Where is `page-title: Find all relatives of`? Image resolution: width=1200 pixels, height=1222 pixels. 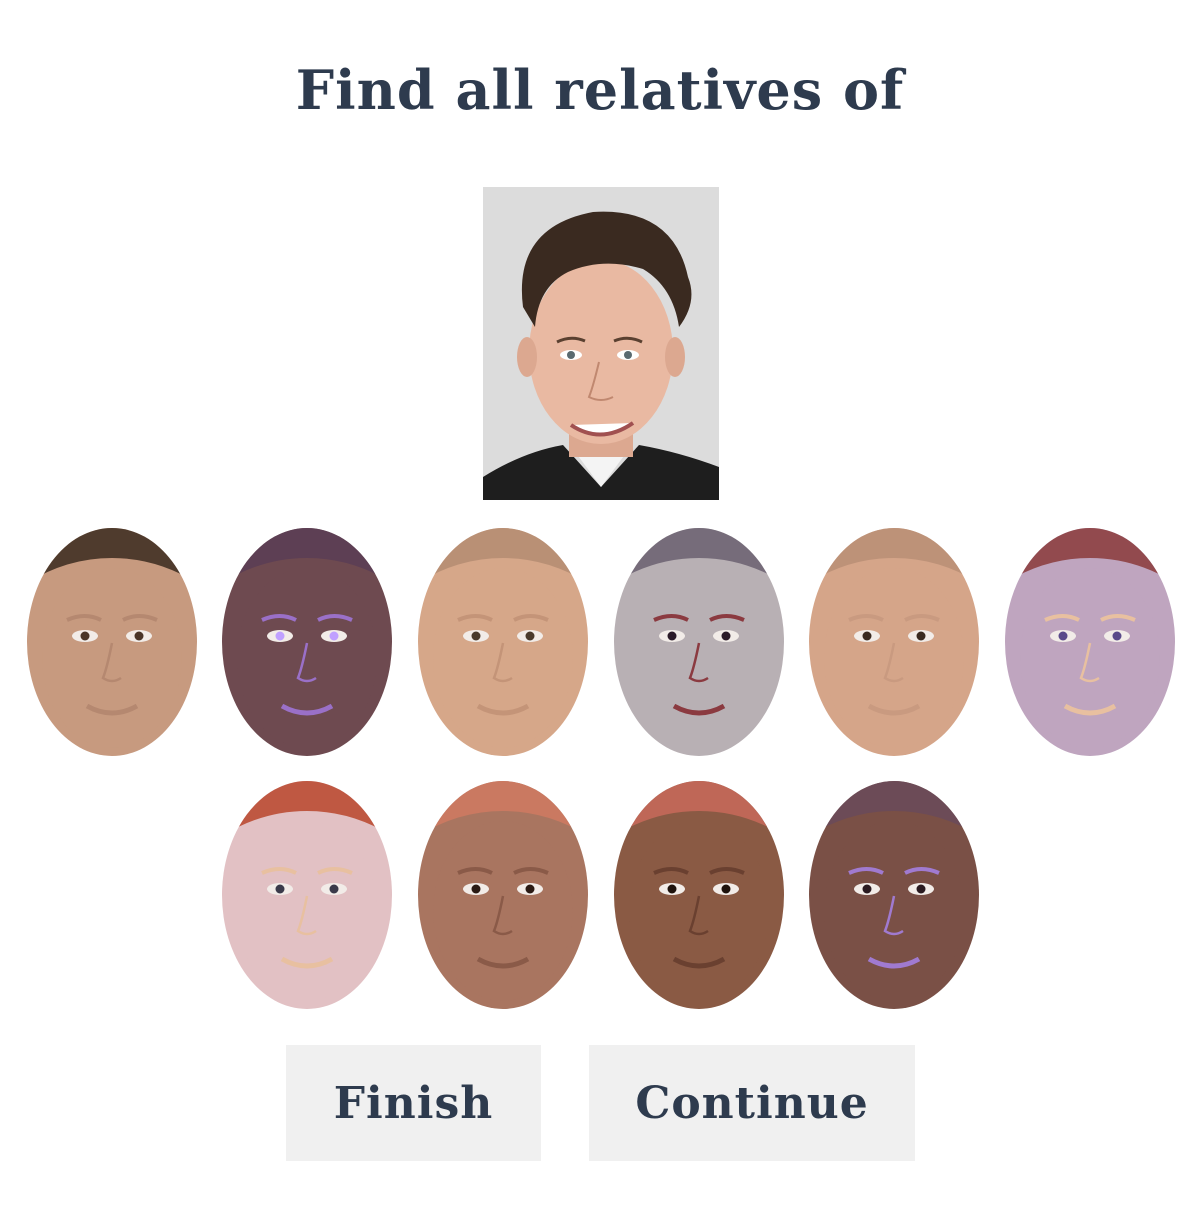 page-title: Find all relatives of is located at coordinates (600, 90).